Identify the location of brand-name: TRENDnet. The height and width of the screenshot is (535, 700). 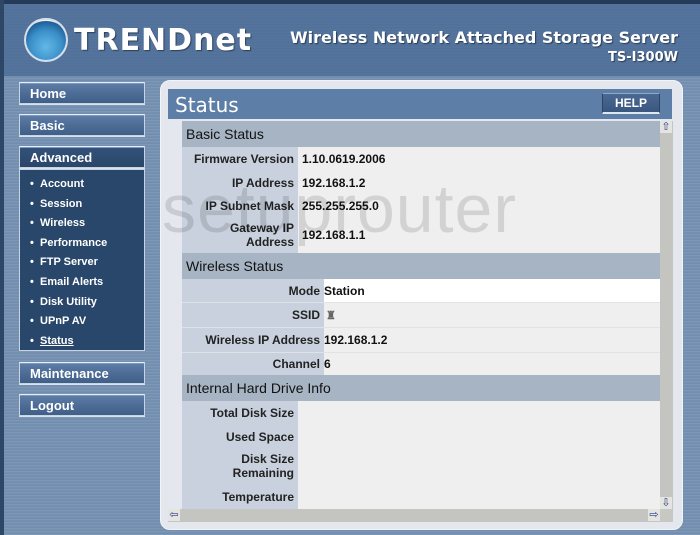
(163, 40).